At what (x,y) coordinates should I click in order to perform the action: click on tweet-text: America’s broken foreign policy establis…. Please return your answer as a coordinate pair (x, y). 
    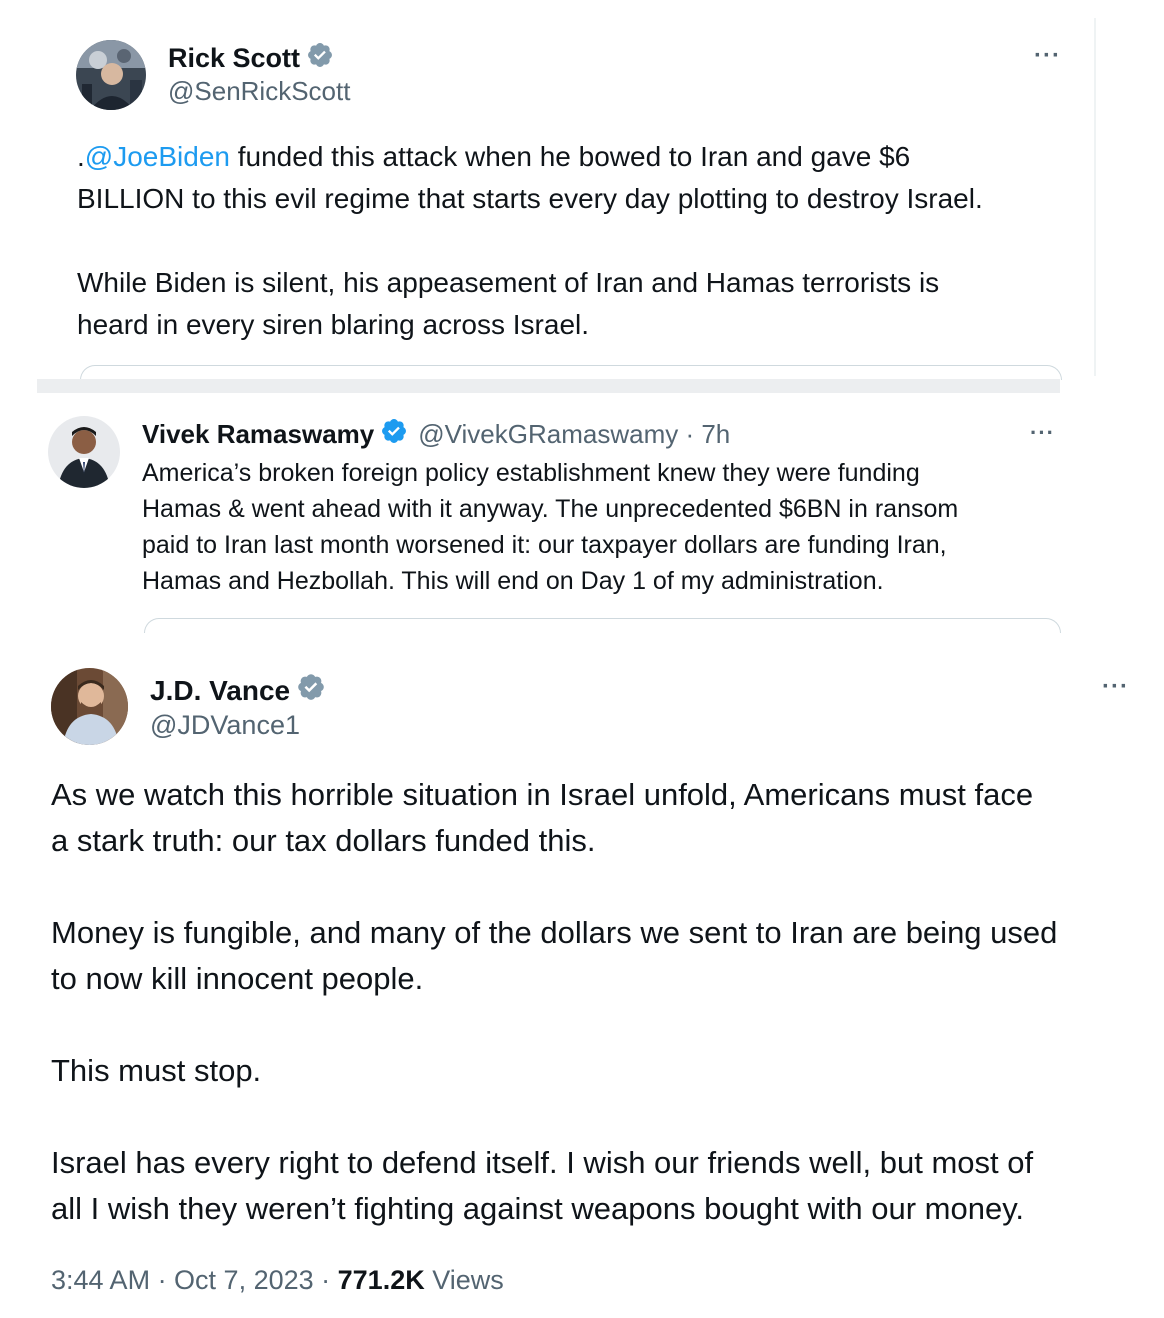
    Looking at the image, I should click on (550, 527).